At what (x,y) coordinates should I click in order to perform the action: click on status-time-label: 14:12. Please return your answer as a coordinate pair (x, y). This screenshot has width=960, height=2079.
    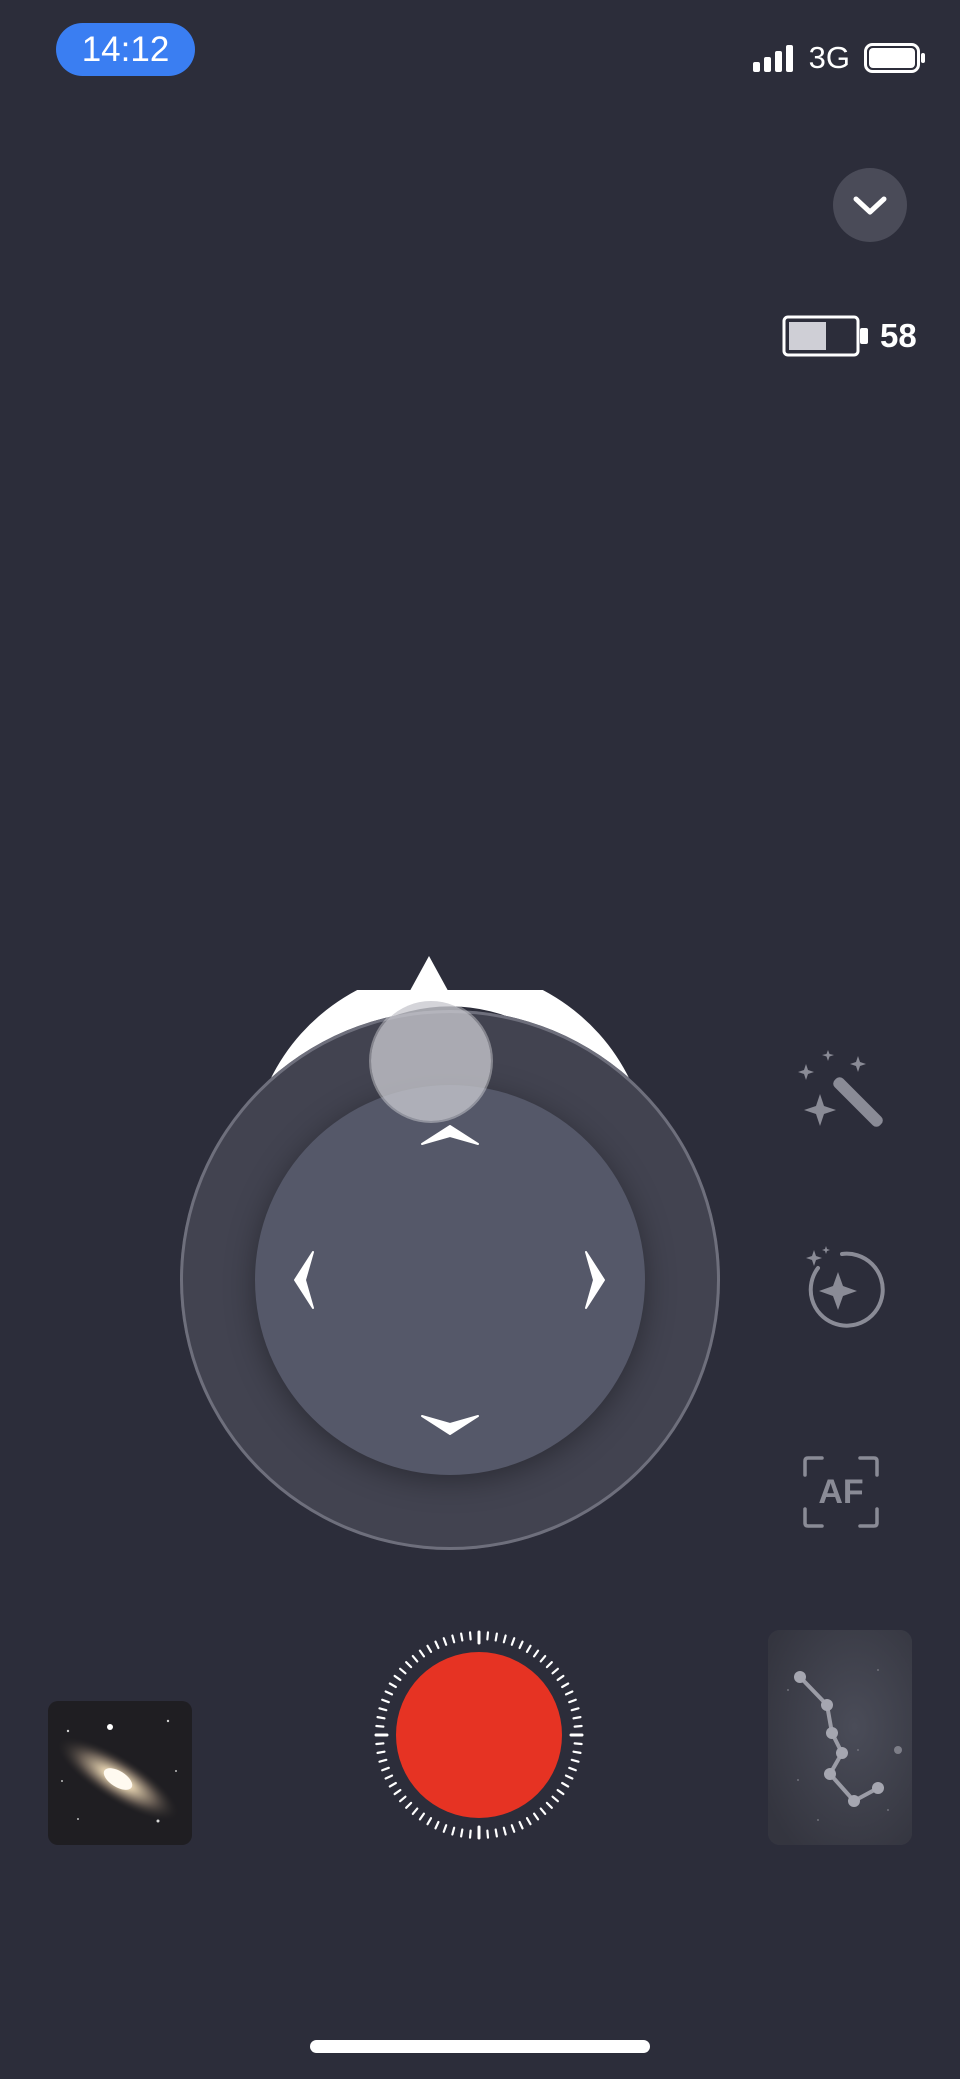
    Looking at the image, I should click on (125, 49).